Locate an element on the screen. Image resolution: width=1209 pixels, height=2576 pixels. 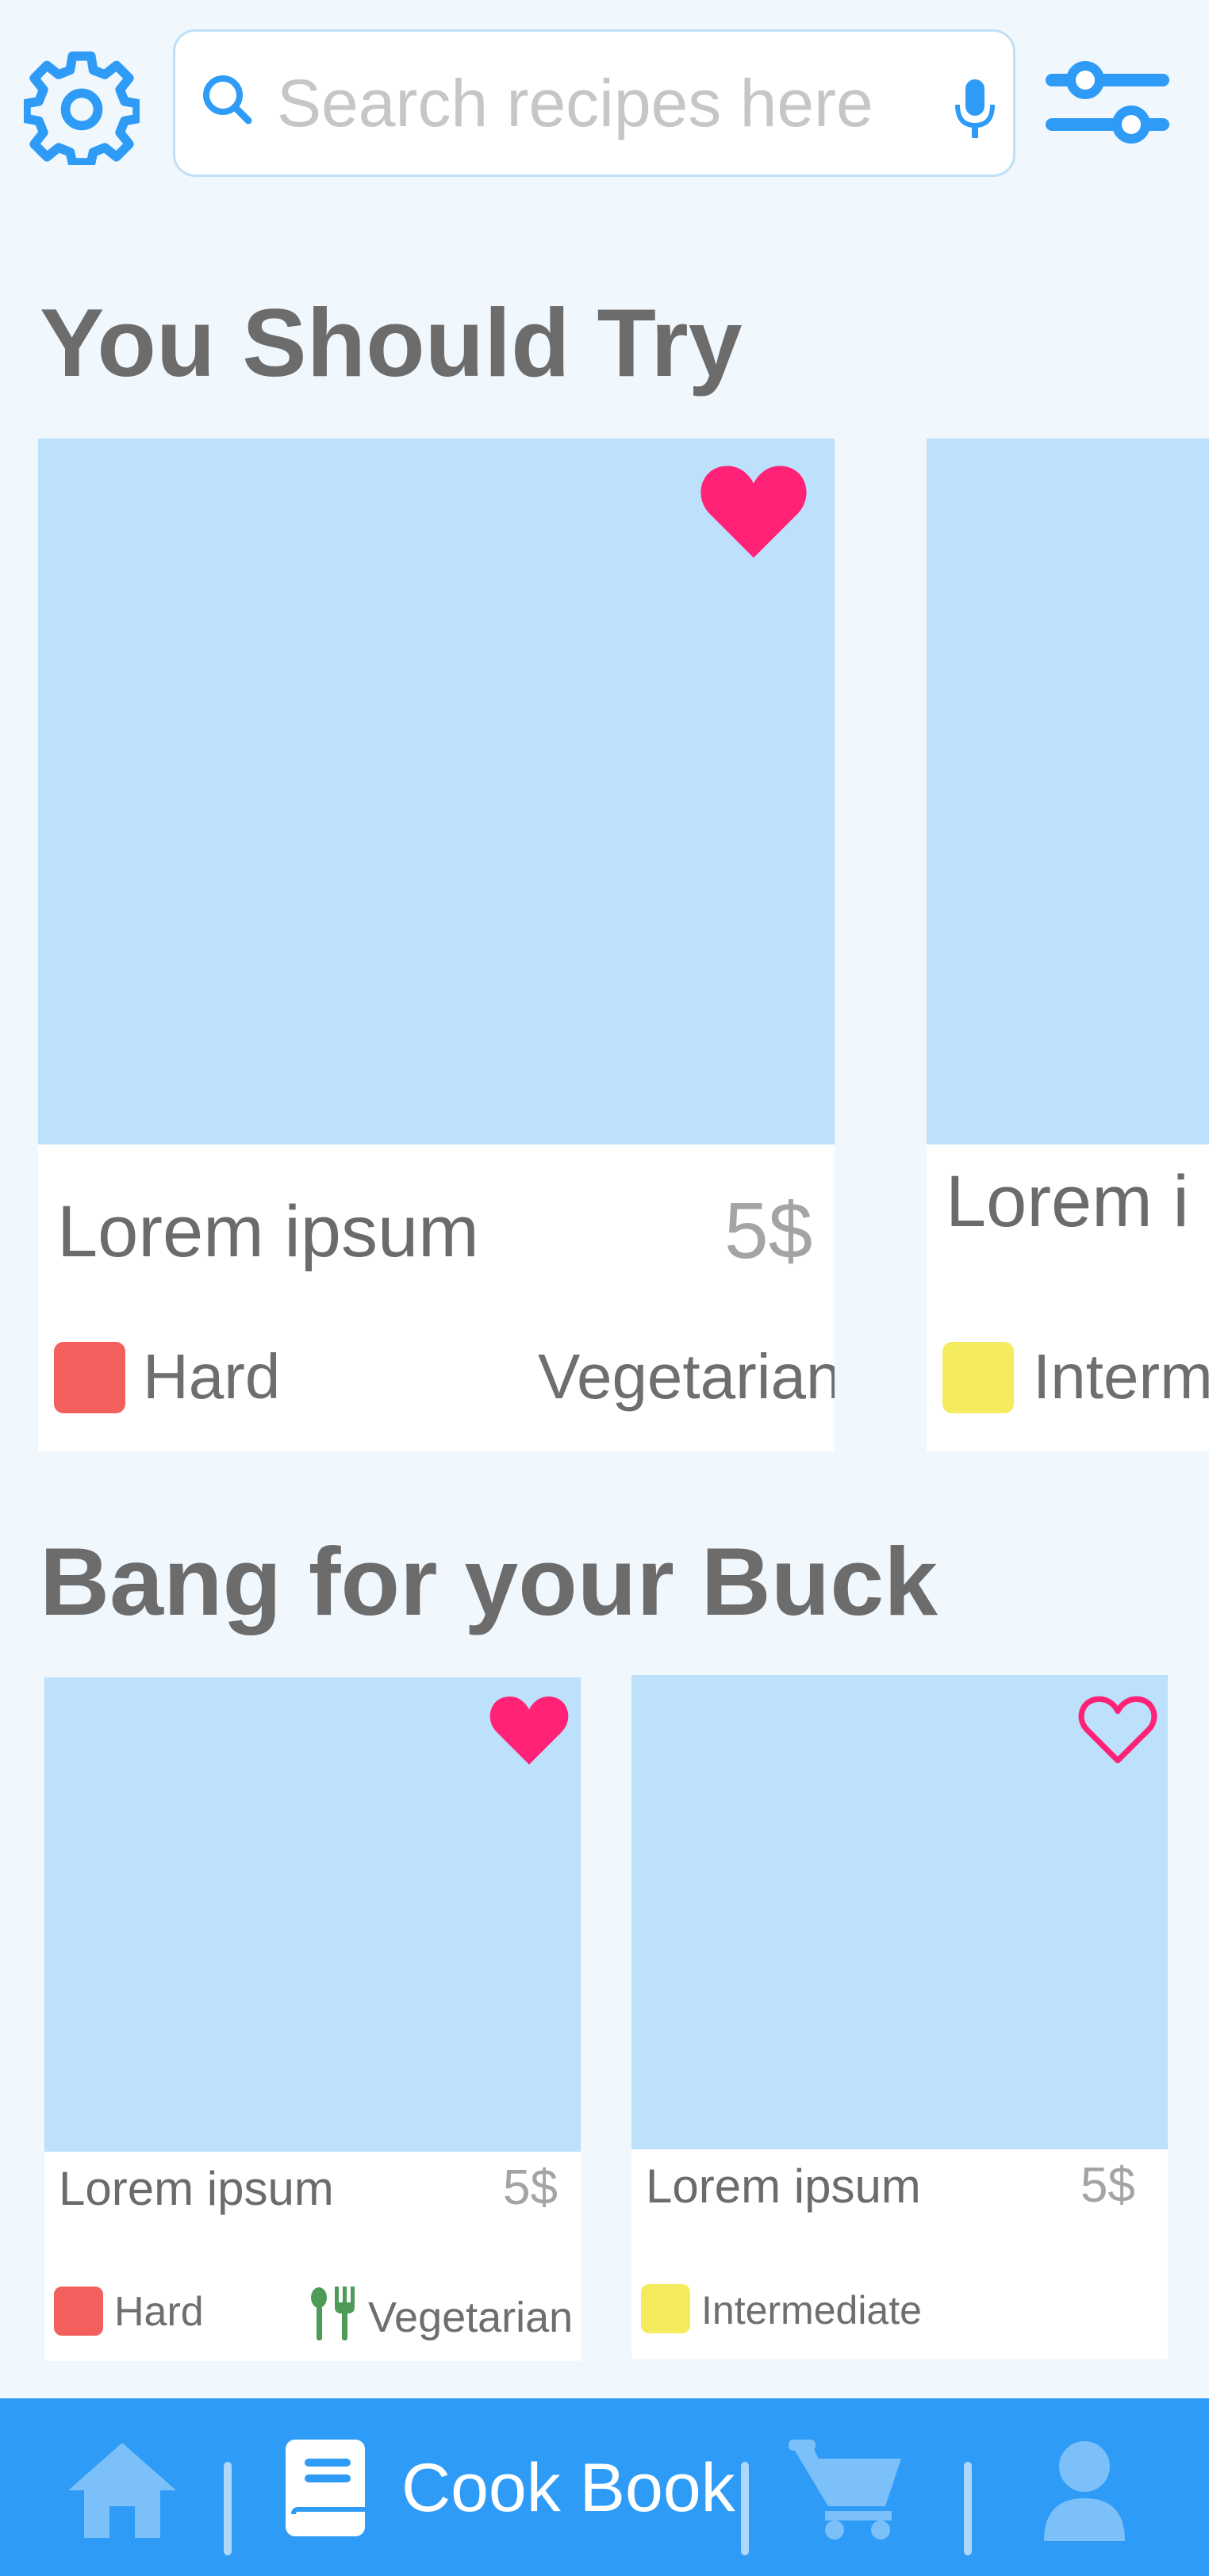
microphone-icon is located at coordinates (975, 109).